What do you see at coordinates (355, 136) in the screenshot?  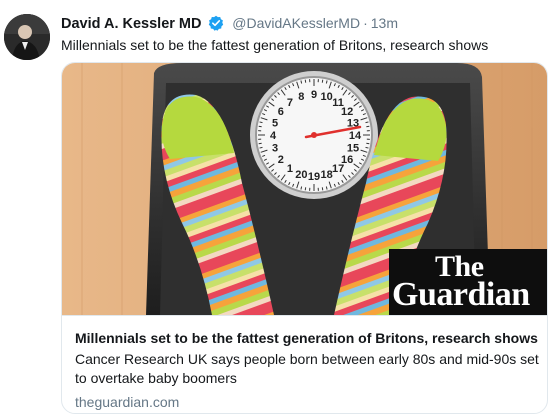 I see `dial-number: 14` at bounding box center [355, 136].